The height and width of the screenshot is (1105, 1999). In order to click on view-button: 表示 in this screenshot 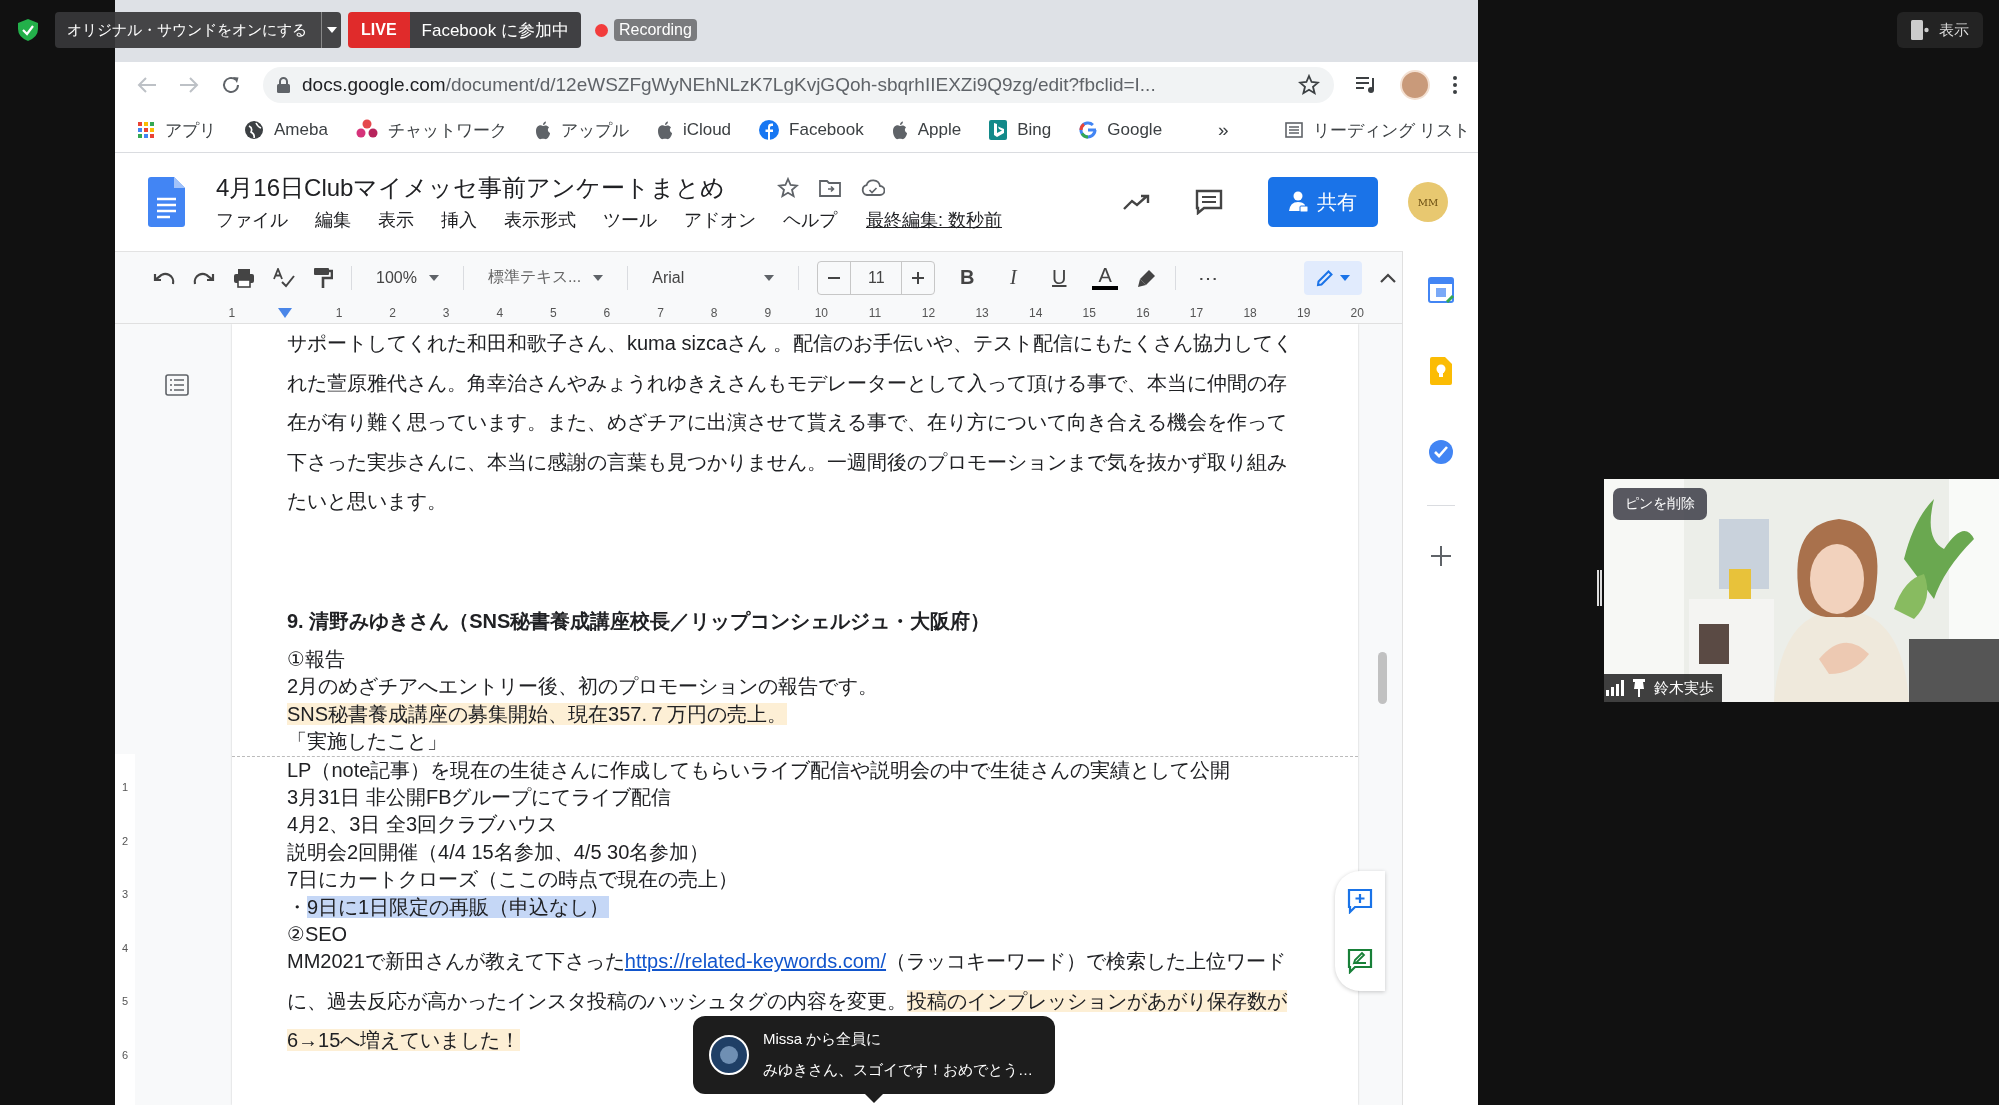, I will do `click(1940, 30)`.